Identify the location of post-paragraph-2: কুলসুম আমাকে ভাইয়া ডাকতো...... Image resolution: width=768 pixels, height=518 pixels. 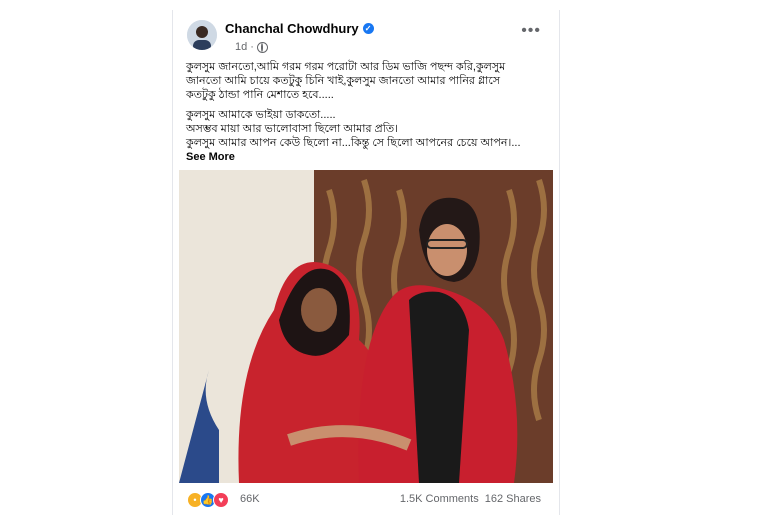
(261, 115).